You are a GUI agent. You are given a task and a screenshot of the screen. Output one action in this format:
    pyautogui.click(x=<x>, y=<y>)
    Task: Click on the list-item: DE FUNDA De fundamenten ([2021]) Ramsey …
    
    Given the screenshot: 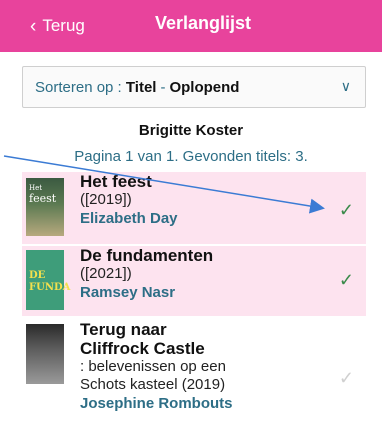 What is the action you would take?
    pyautogui.click(x=194, y=281)
    